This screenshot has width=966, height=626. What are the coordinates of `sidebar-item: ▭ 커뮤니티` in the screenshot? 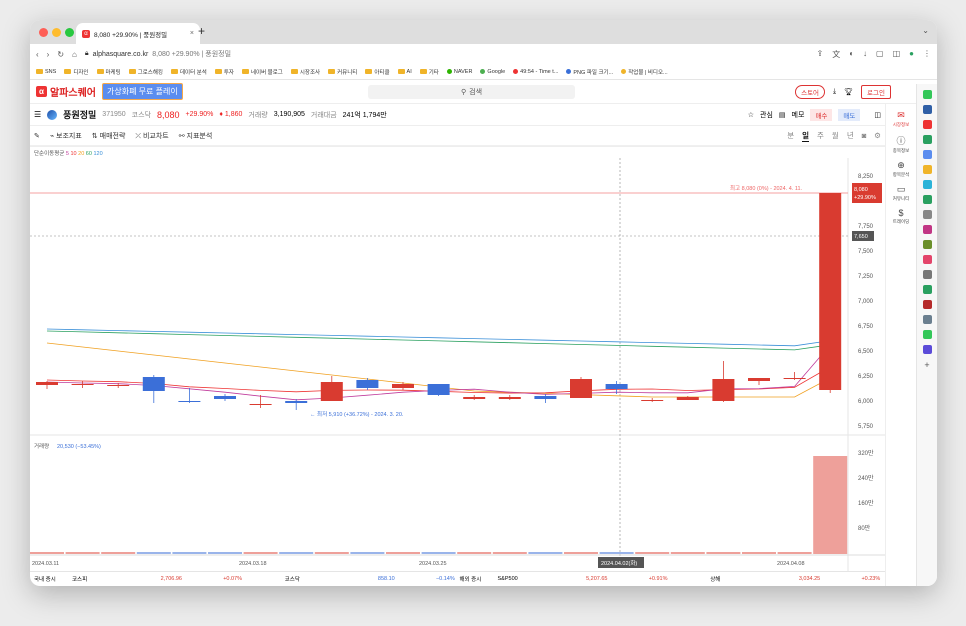 It's located at (901, 193).